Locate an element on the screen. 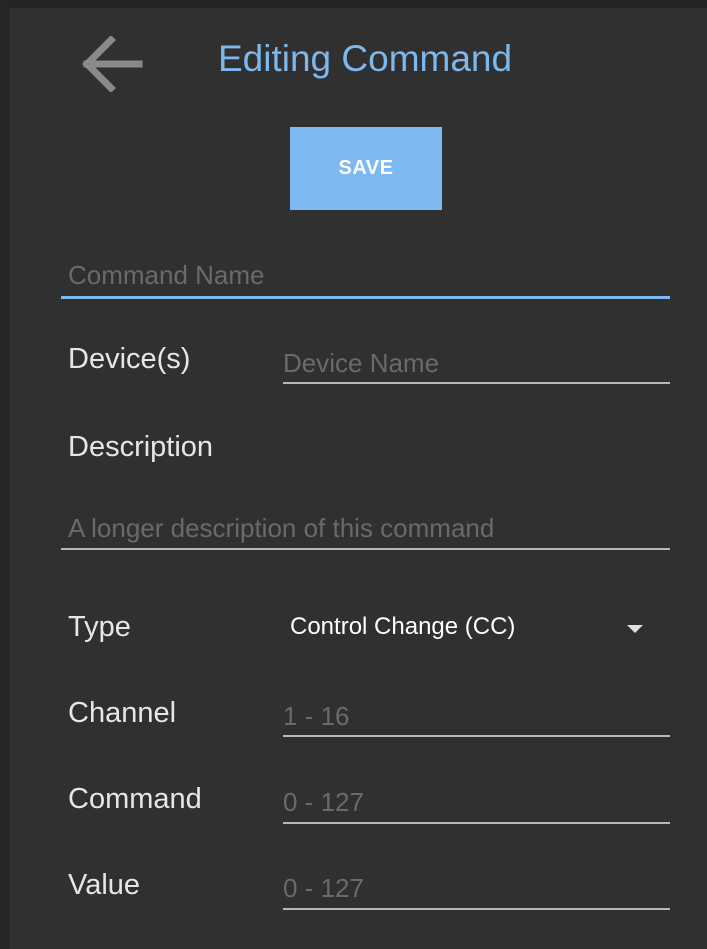  device-name-underline is located at coordinates (476, 383).